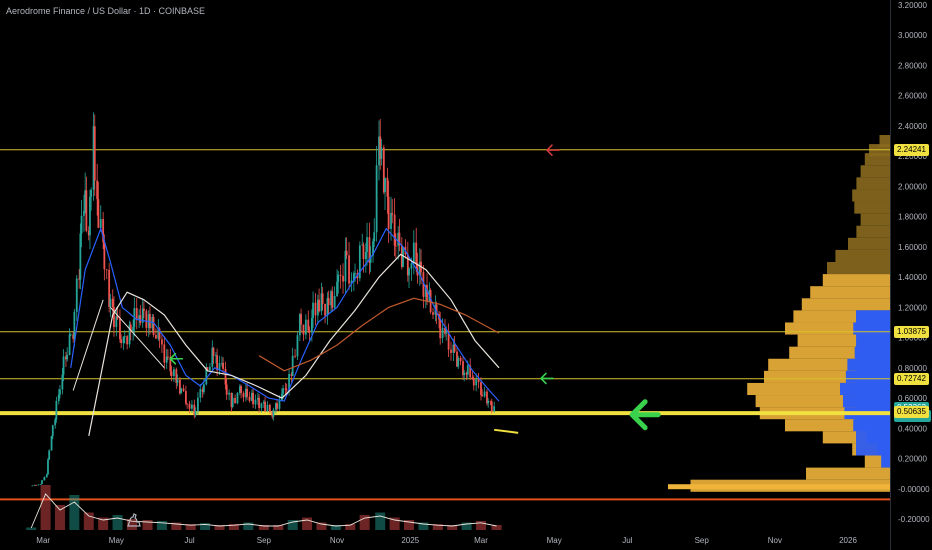  Describe the element at coordinates (890, 275) in the screenshot. I see `price-axis-separator` at that location.